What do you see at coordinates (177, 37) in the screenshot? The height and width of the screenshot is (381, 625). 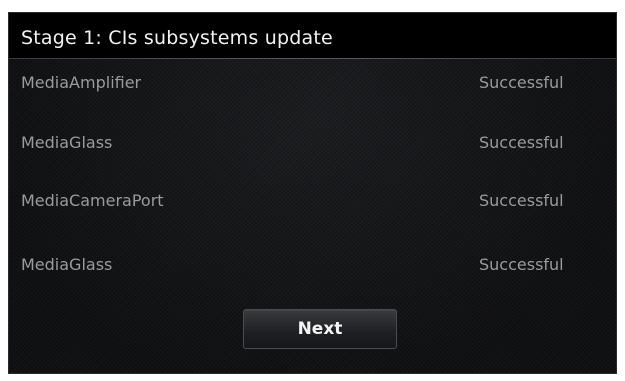 I see `page-title: Stage 1: CIs subsystems update` at bounding box center [177, 37].